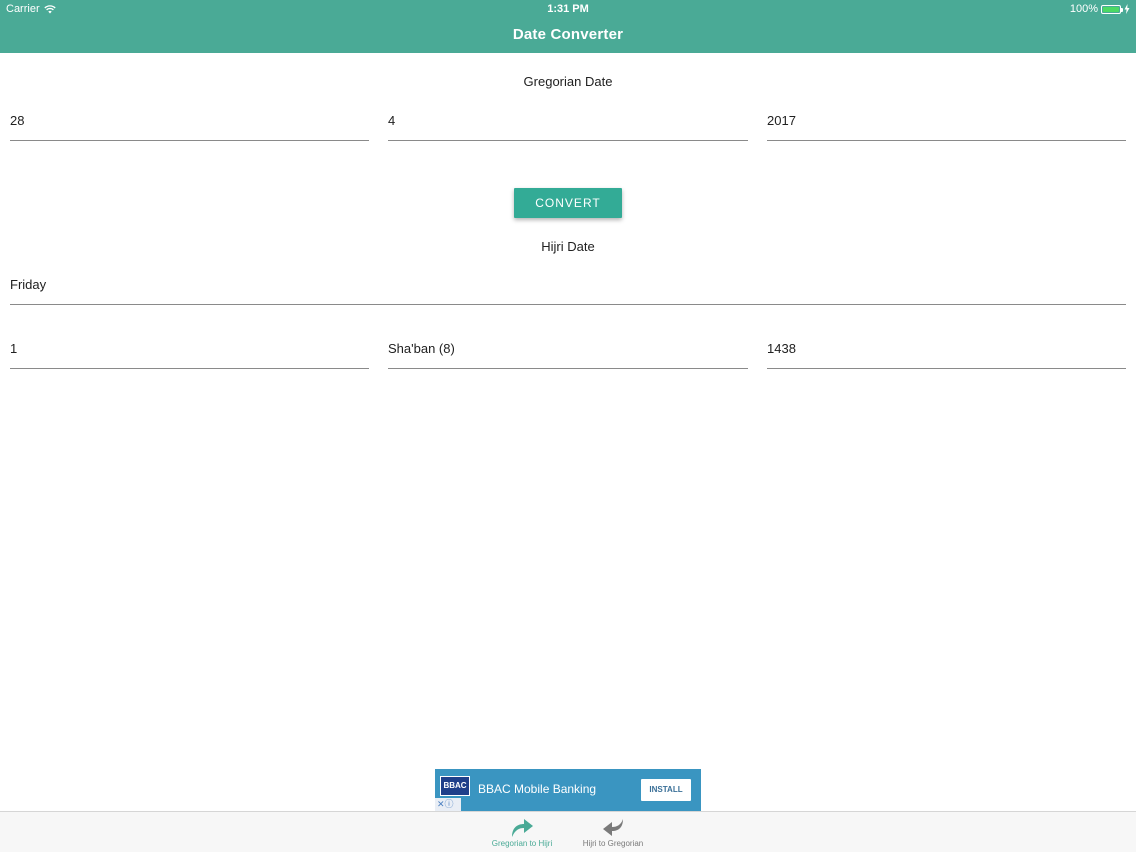  I want to click on redo-arrow-icon, so click(522, 828).